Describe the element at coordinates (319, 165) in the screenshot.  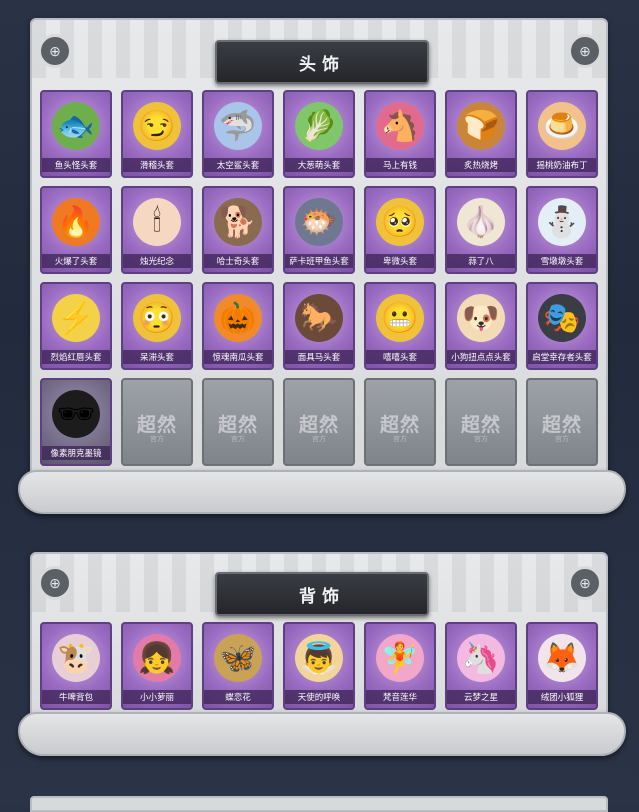
I see `item-label: 大葱萌头套` at that location.